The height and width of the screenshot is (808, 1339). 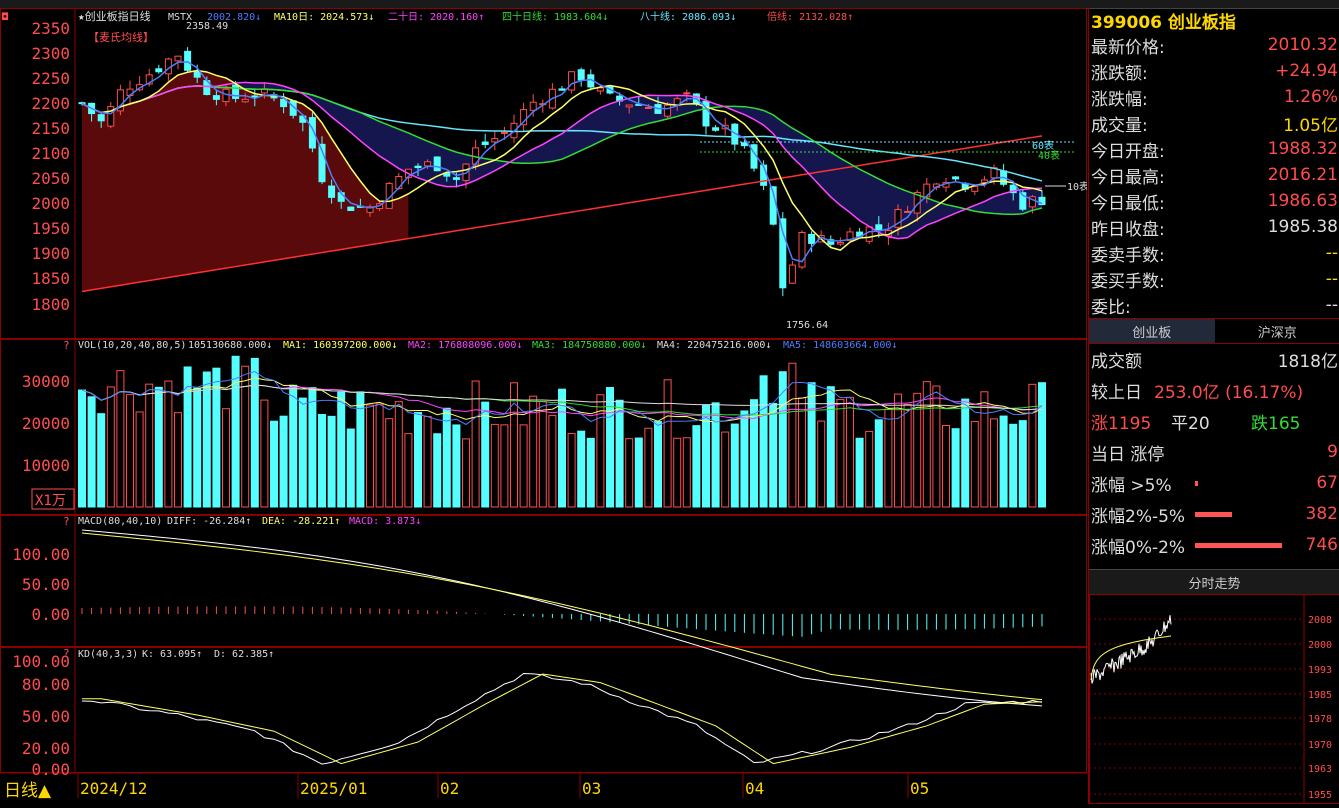 I want to click on kd-panel-border, so click(x=544, y=710).